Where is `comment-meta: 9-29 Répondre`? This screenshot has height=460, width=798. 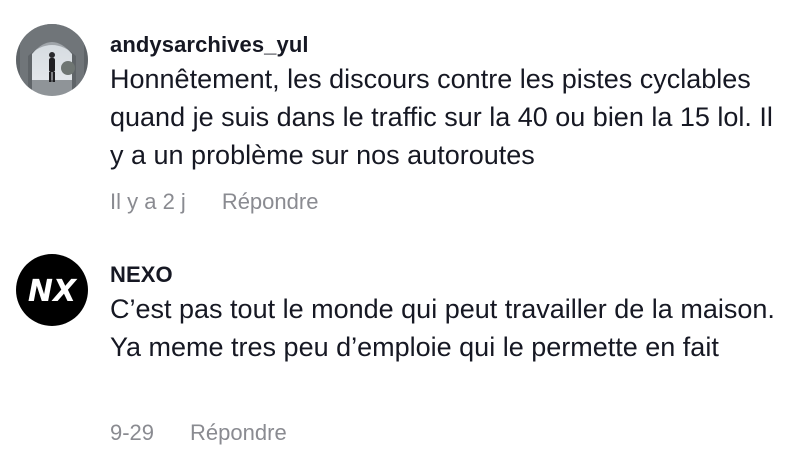 comment-meta: 9-29 Répondre is located at coordinates (198, 433).